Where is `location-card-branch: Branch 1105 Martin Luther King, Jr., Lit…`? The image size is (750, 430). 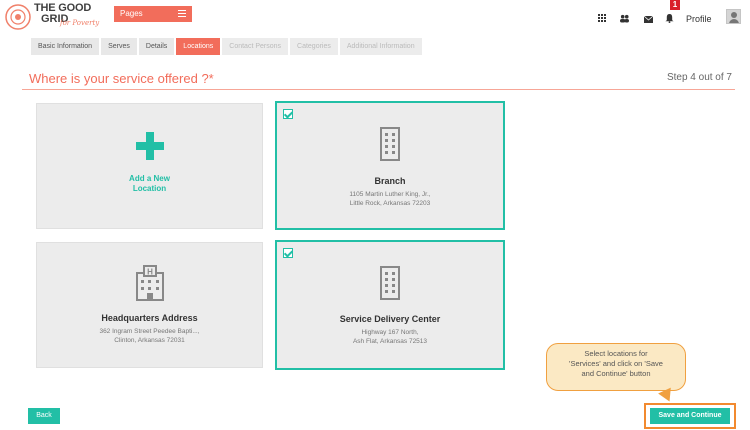
location-card-branch: Branch 1105 Martin Luther King, Jr., Lit… is located at coordinates (390, 165).